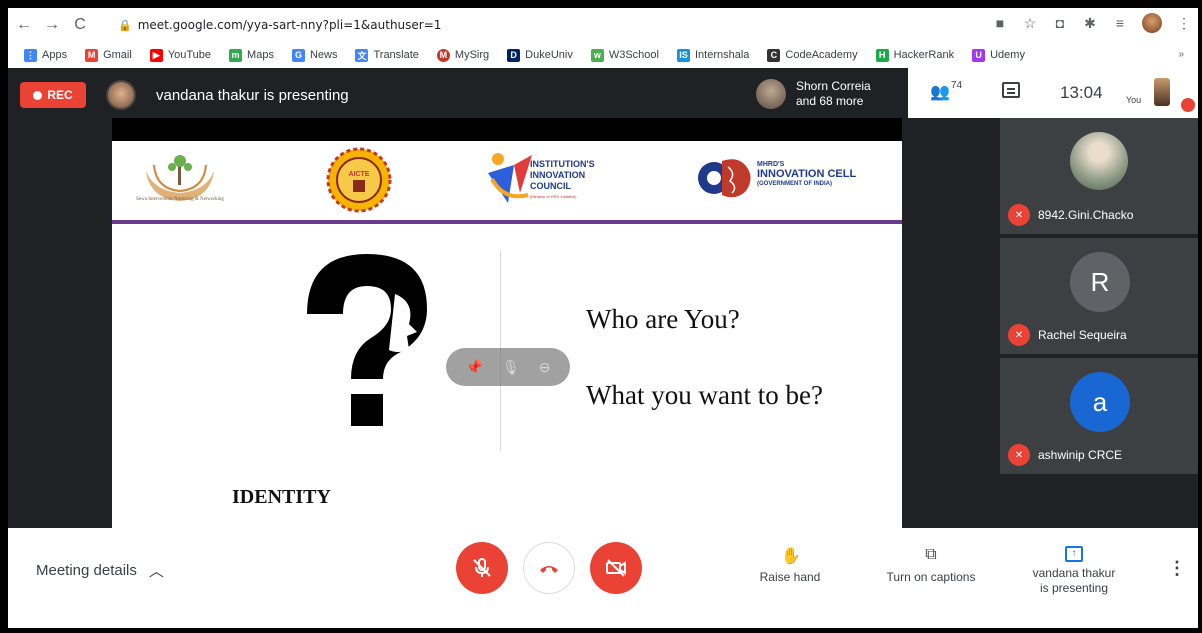 The width and height of the screenshot is (1202, 633). I want to click on pin-icon: 📌, so click(474, 367).